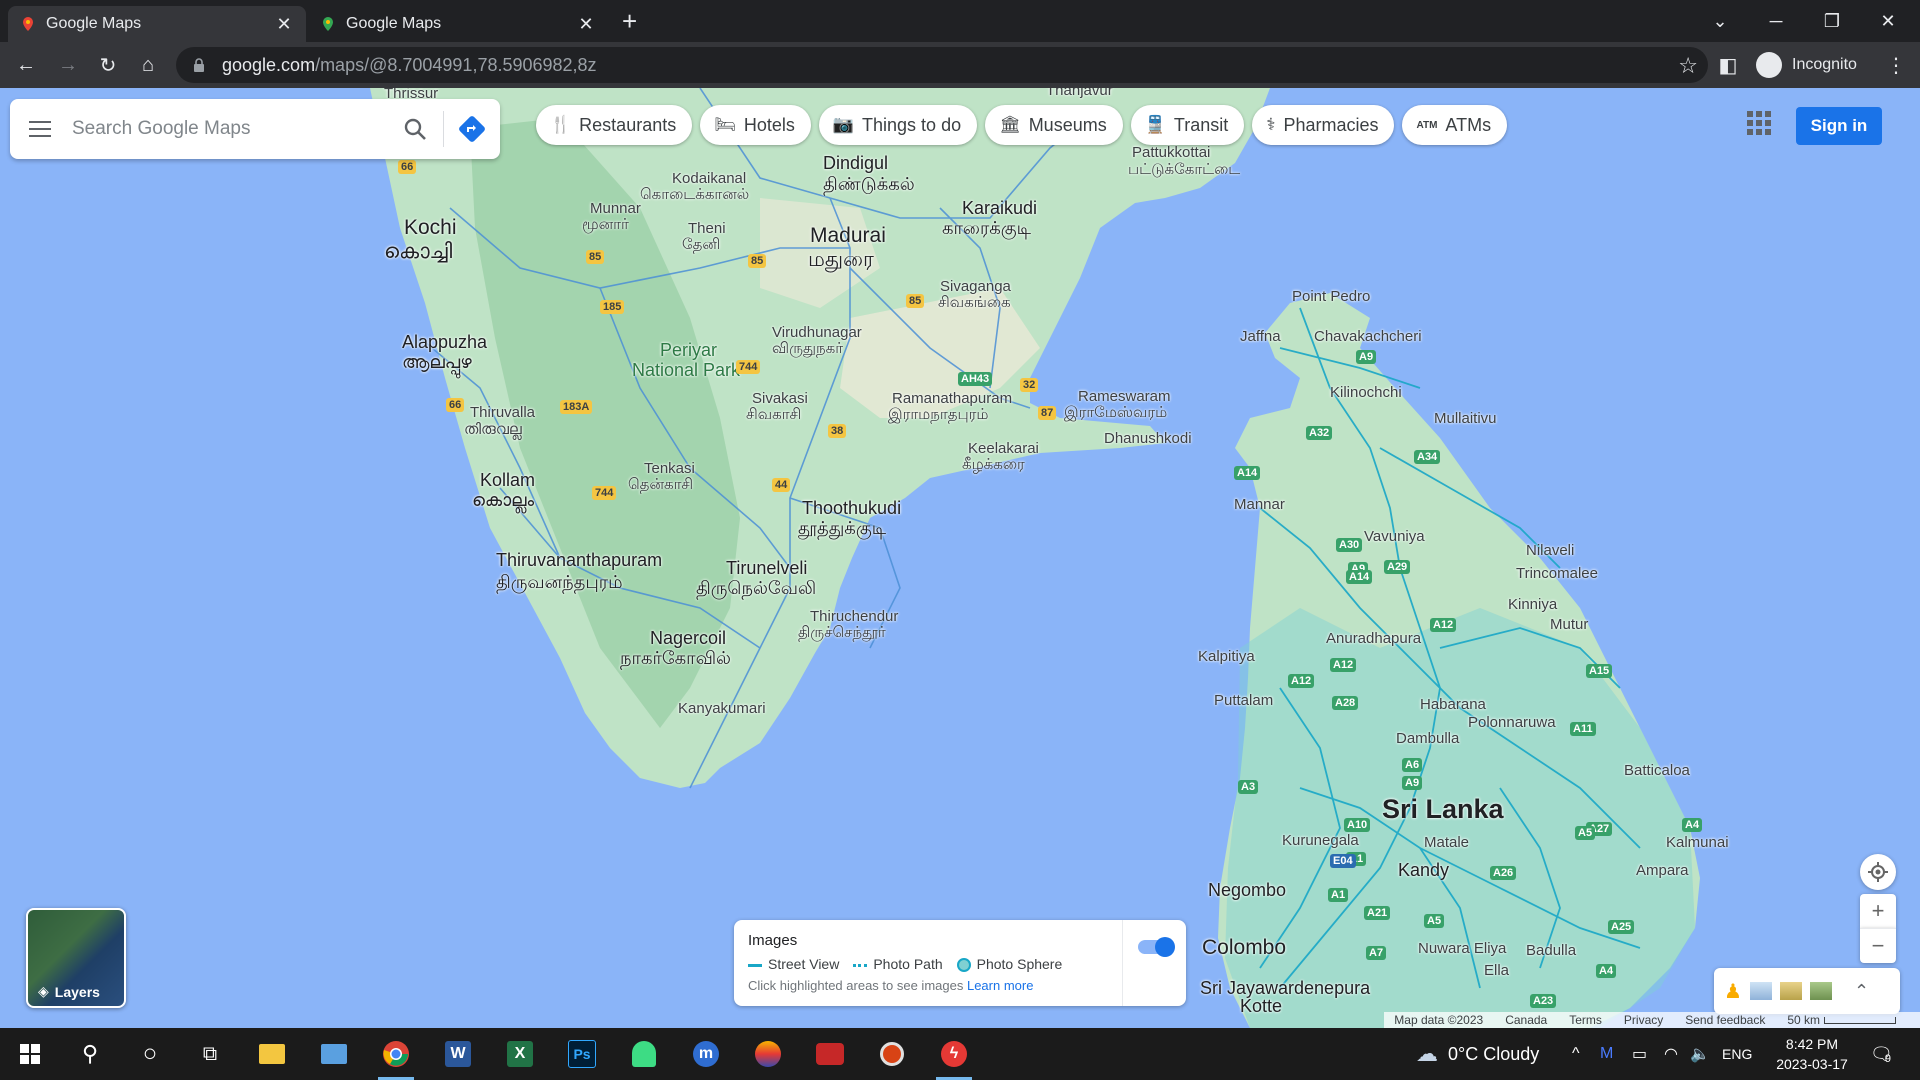 The image size is (1920, 1080). Describe the element at coordinates (848, 236) in the screenshot. I see `place-label: Madurai` at that location.